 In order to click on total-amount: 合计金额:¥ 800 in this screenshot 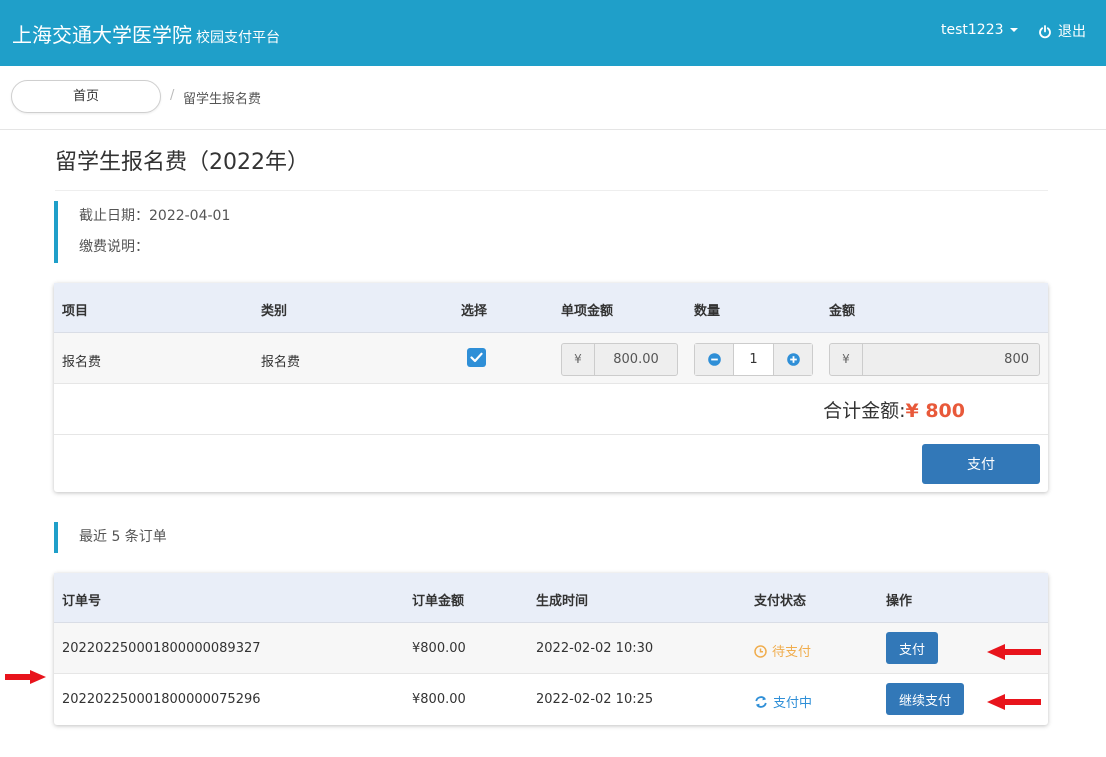, I will do `click(894, 409)`.